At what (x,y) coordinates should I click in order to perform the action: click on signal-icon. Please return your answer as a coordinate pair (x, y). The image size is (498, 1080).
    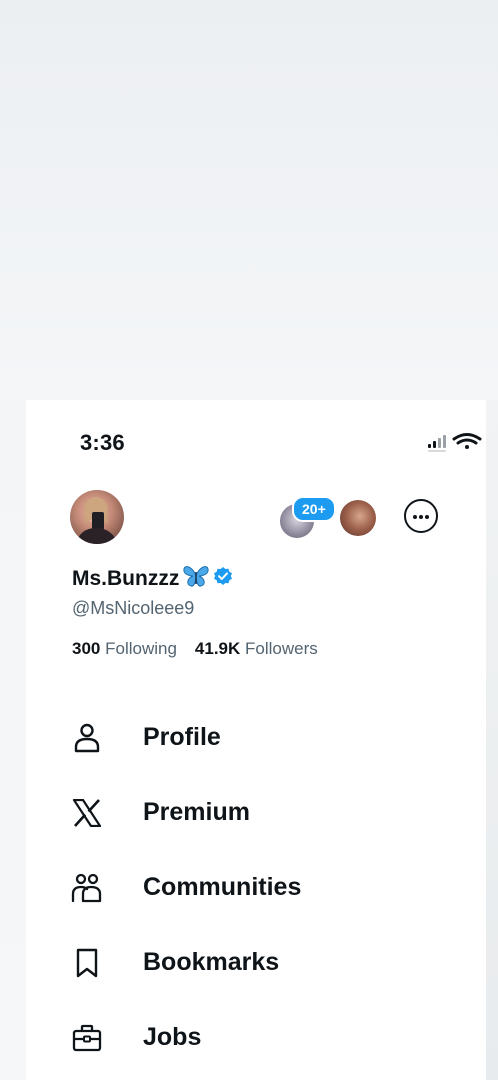
    Looking at the image, I should click on (437, 443).